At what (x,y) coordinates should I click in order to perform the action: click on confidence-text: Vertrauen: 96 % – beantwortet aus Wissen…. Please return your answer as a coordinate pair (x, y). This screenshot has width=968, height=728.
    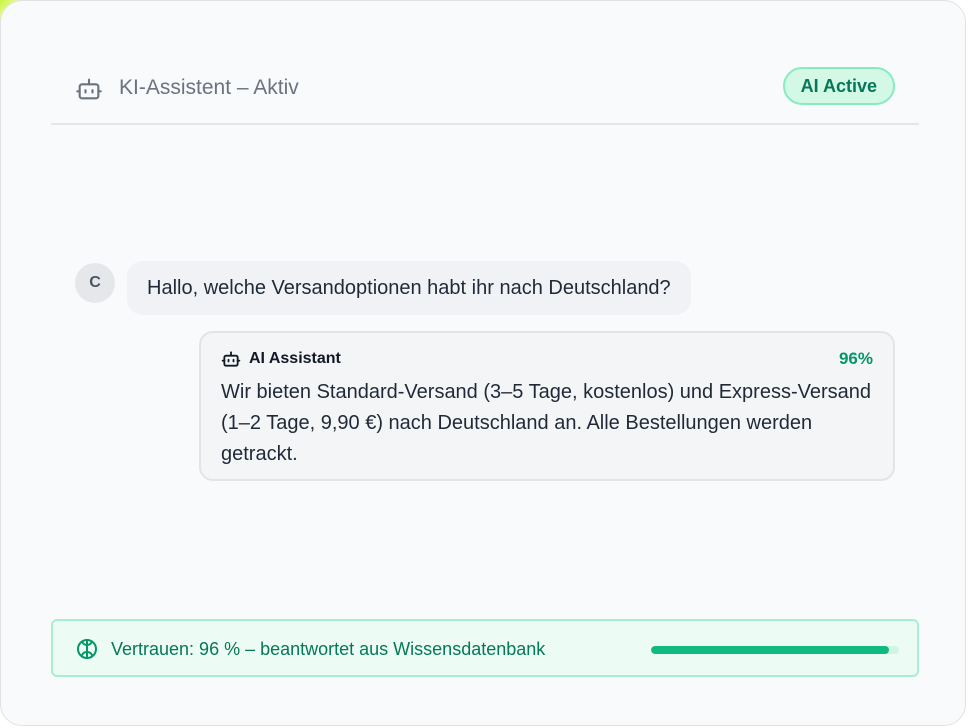
    Looking at the image, I should click on (328, 649).